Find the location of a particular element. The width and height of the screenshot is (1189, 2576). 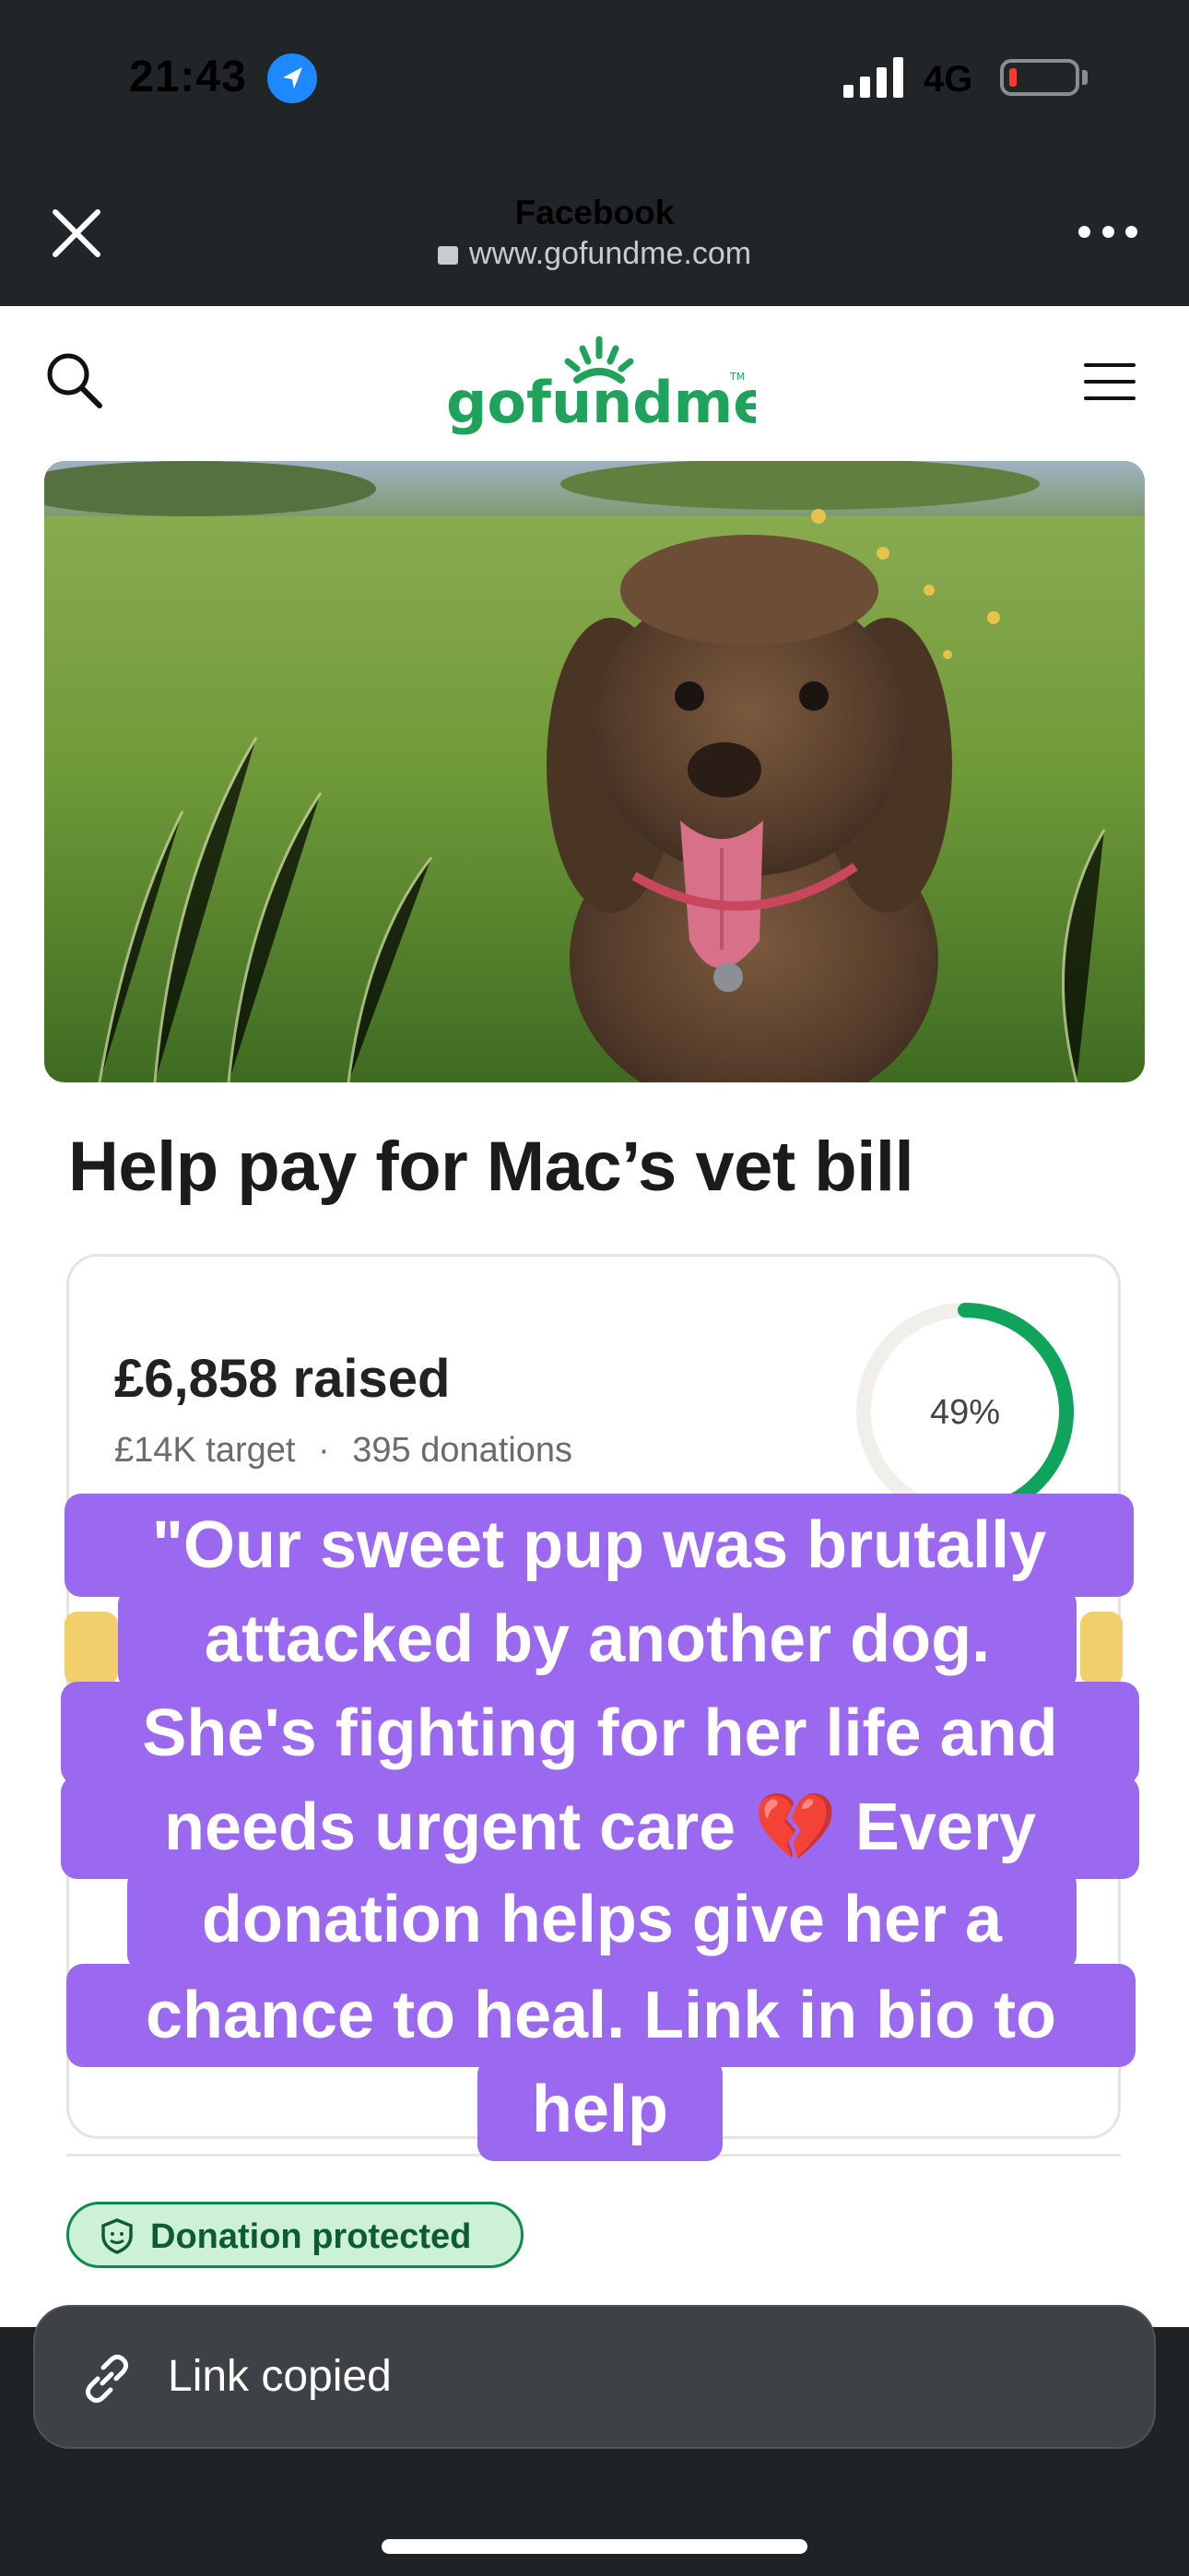

battery-icon is located at coordinates (1039, 77).